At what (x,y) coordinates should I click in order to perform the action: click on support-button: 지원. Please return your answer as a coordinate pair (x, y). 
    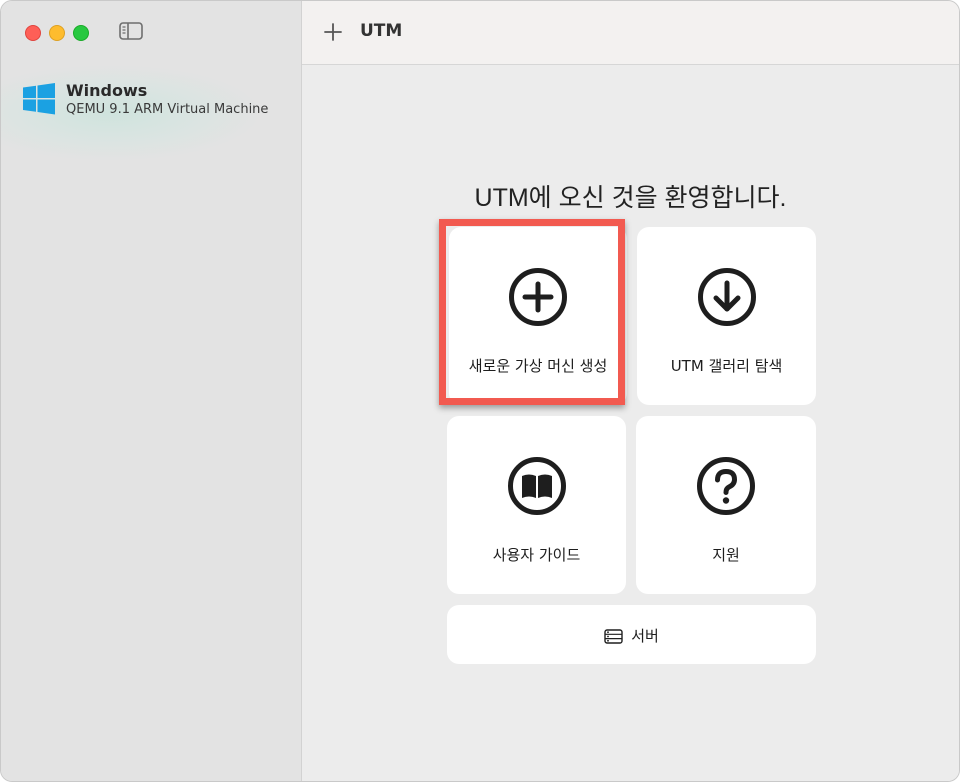
    Looking at the image, I should click on (726, 505).